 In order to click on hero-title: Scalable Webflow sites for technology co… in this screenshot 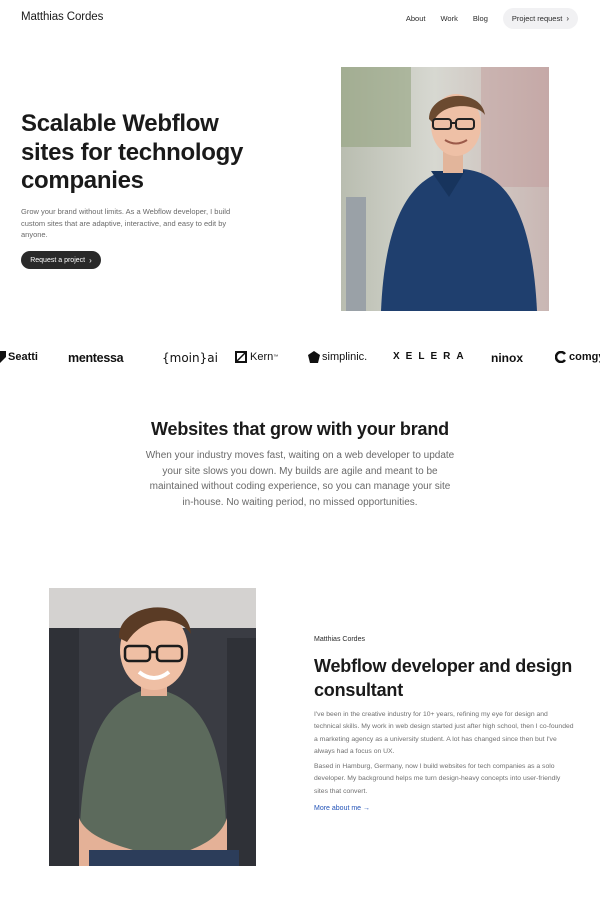, I will do `click(132, 152)`.